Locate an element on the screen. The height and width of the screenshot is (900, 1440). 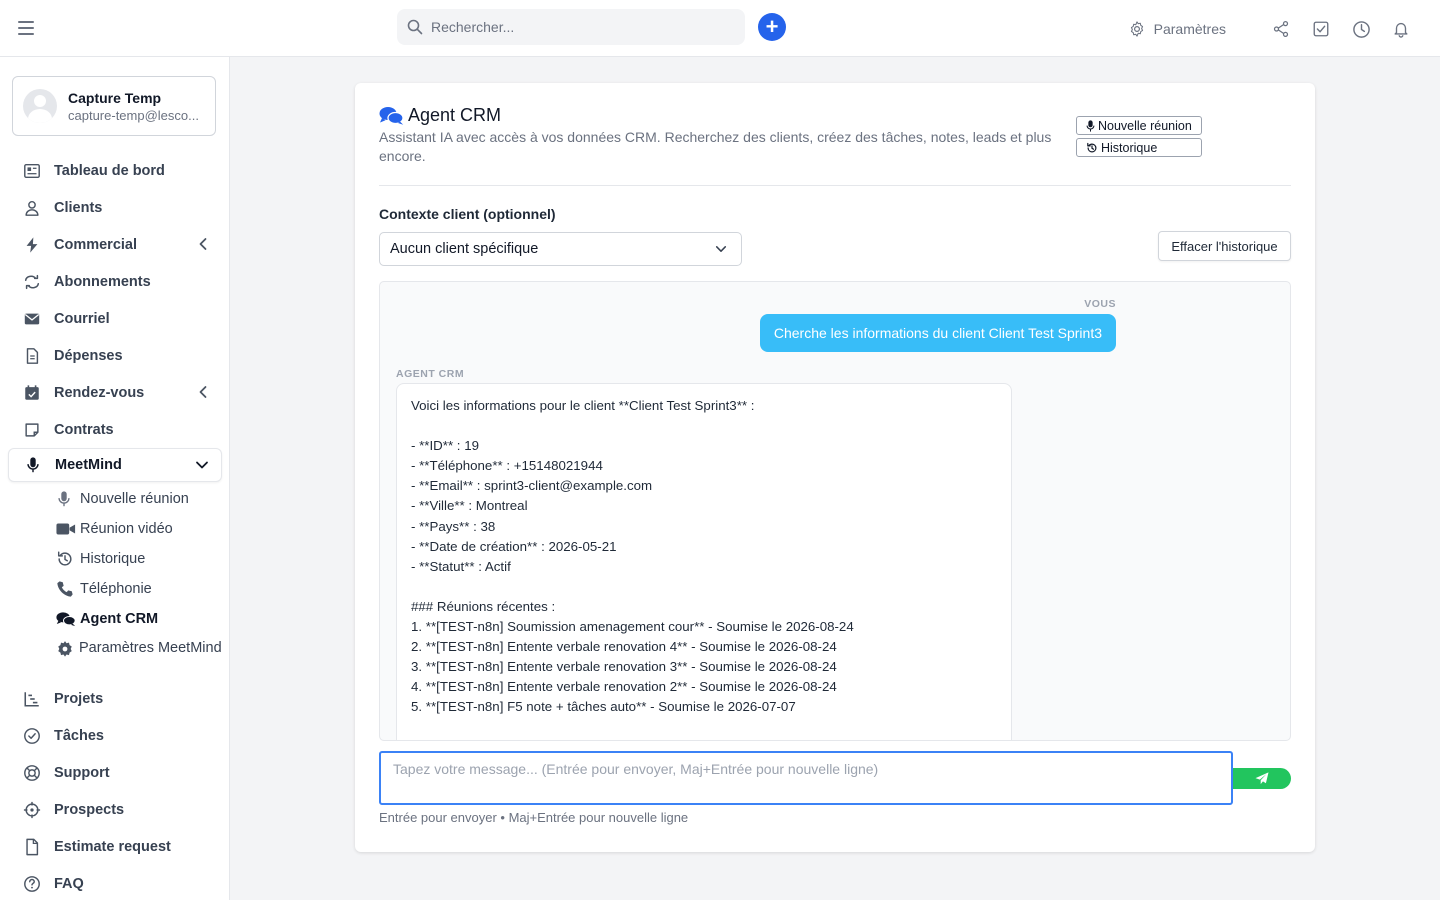
crosshair-icon is located at coordinates (32, 810).